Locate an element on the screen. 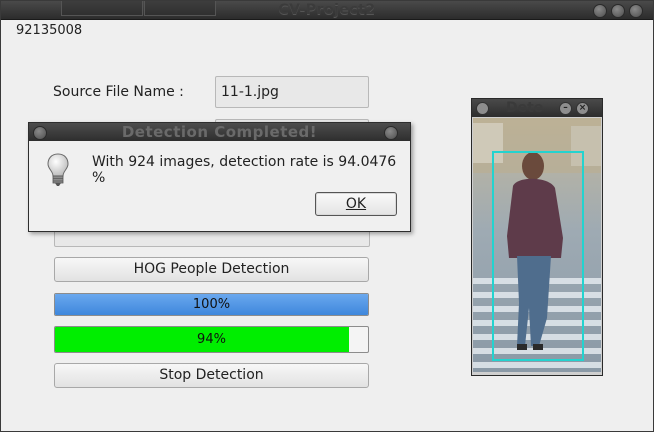 This screenshot has height=433, width=655. source-file-label: Source File Name : is located at coordinates (118, 92).